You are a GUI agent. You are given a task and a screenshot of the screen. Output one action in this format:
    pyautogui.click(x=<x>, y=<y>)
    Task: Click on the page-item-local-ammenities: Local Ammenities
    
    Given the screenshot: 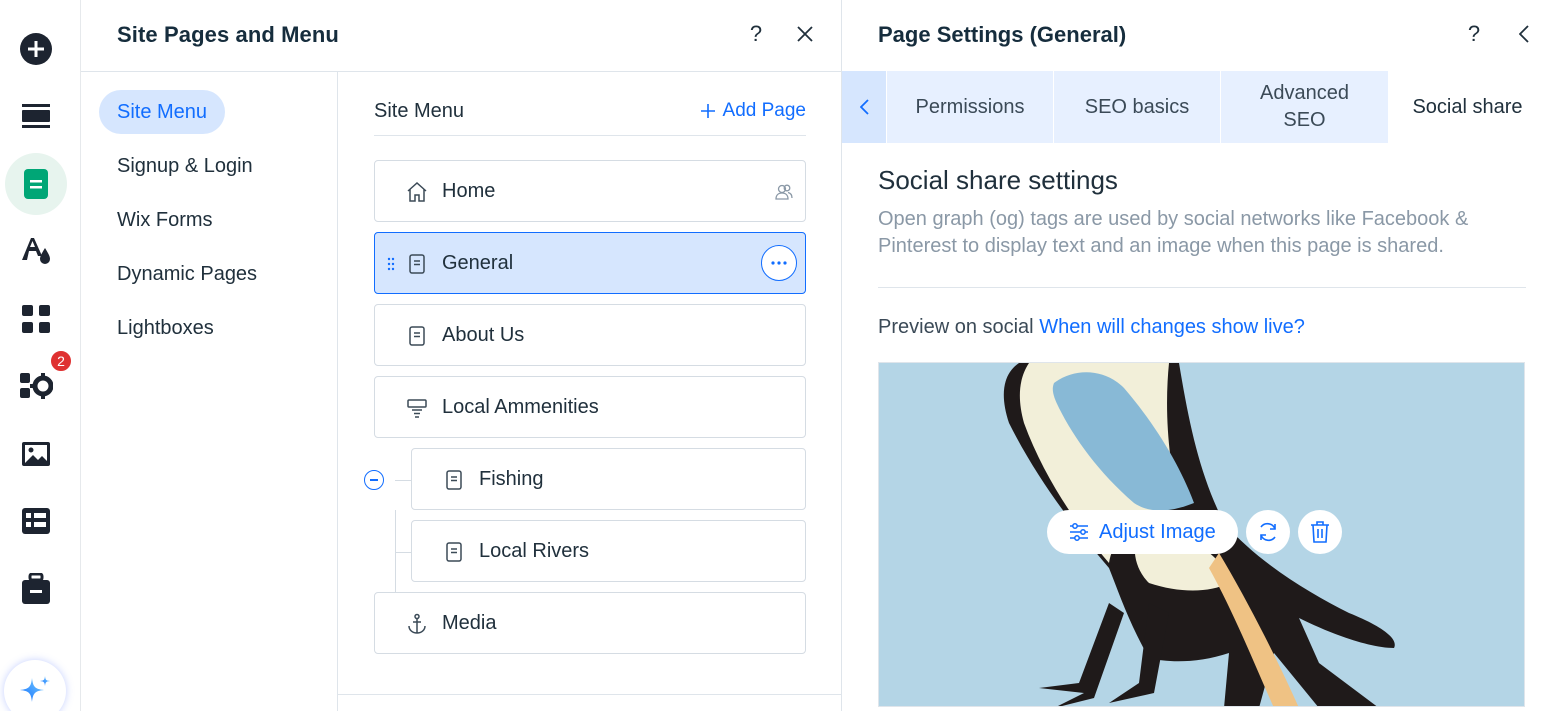 What is the action you would take?
    pyautogui.click(x=590, y=407)
    